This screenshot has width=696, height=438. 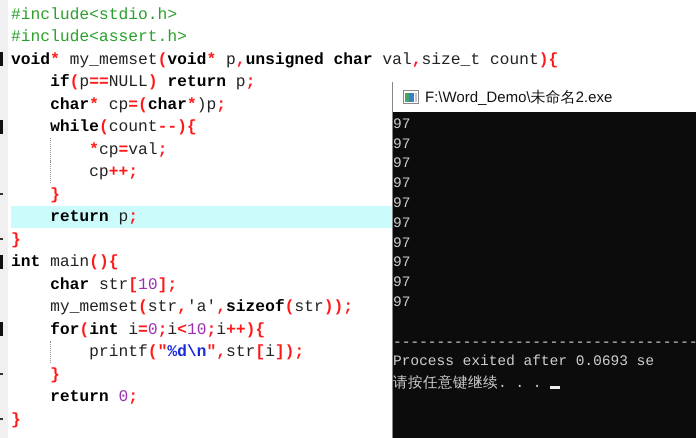 I want to click on code-line: printf("%d\n",str[i]);, so click(x=196, y=352).